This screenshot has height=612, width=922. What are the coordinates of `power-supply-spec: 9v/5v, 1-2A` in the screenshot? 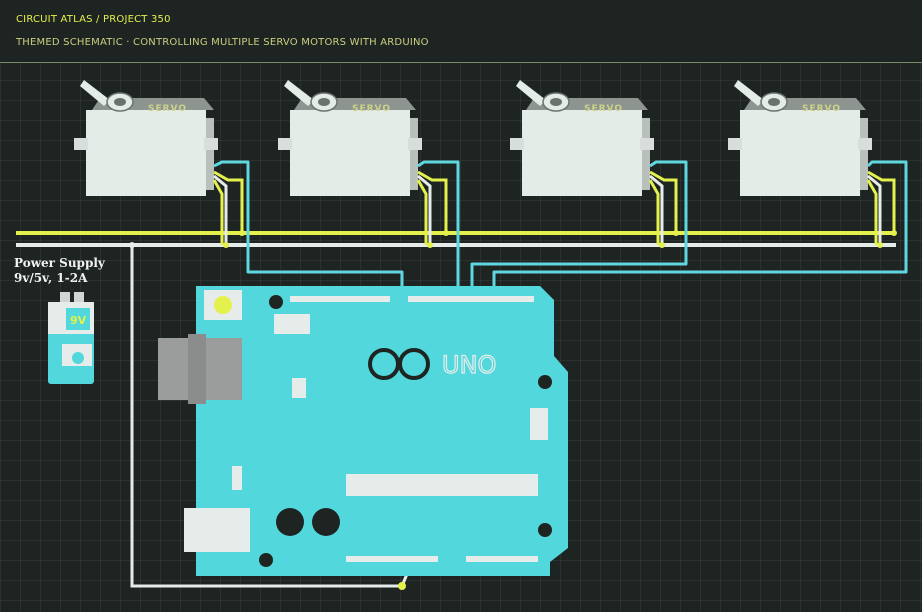 It's located at (51, 278).